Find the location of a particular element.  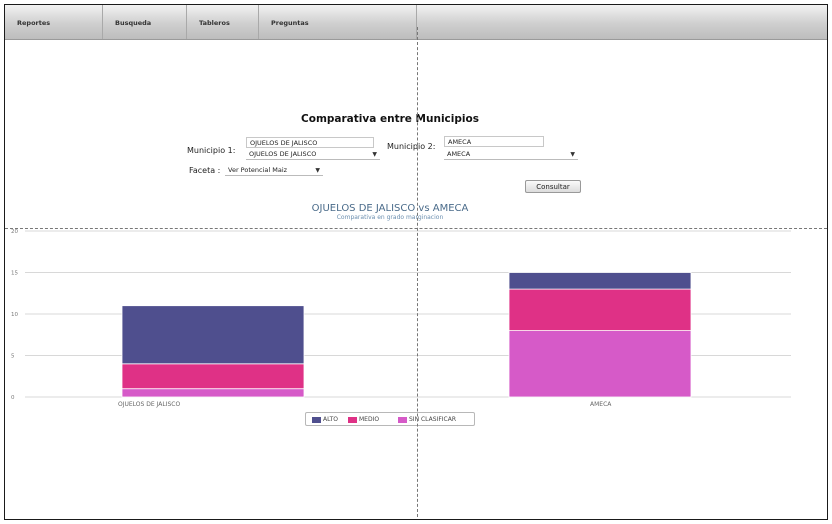

municipio2-select: AMECA ▼ is located at coordinates (511, 154).